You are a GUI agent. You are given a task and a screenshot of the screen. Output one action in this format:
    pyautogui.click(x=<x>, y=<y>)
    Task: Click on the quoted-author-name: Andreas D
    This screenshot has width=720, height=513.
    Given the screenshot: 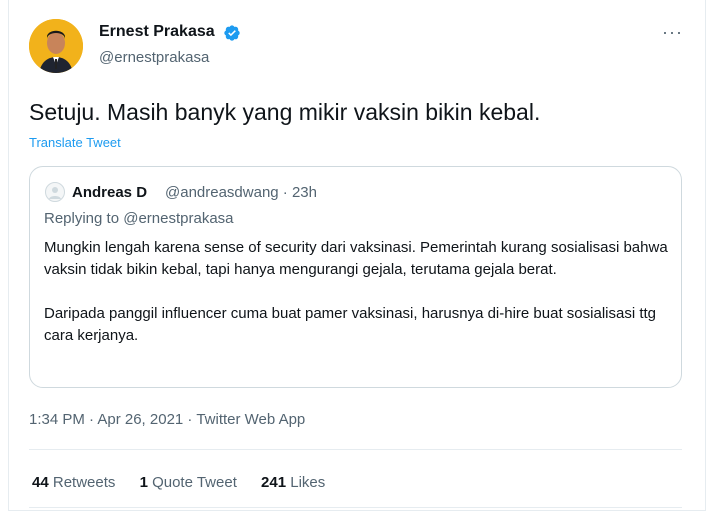 What is the action you would take?
    pyautogui.click(x=109, y=192)
    